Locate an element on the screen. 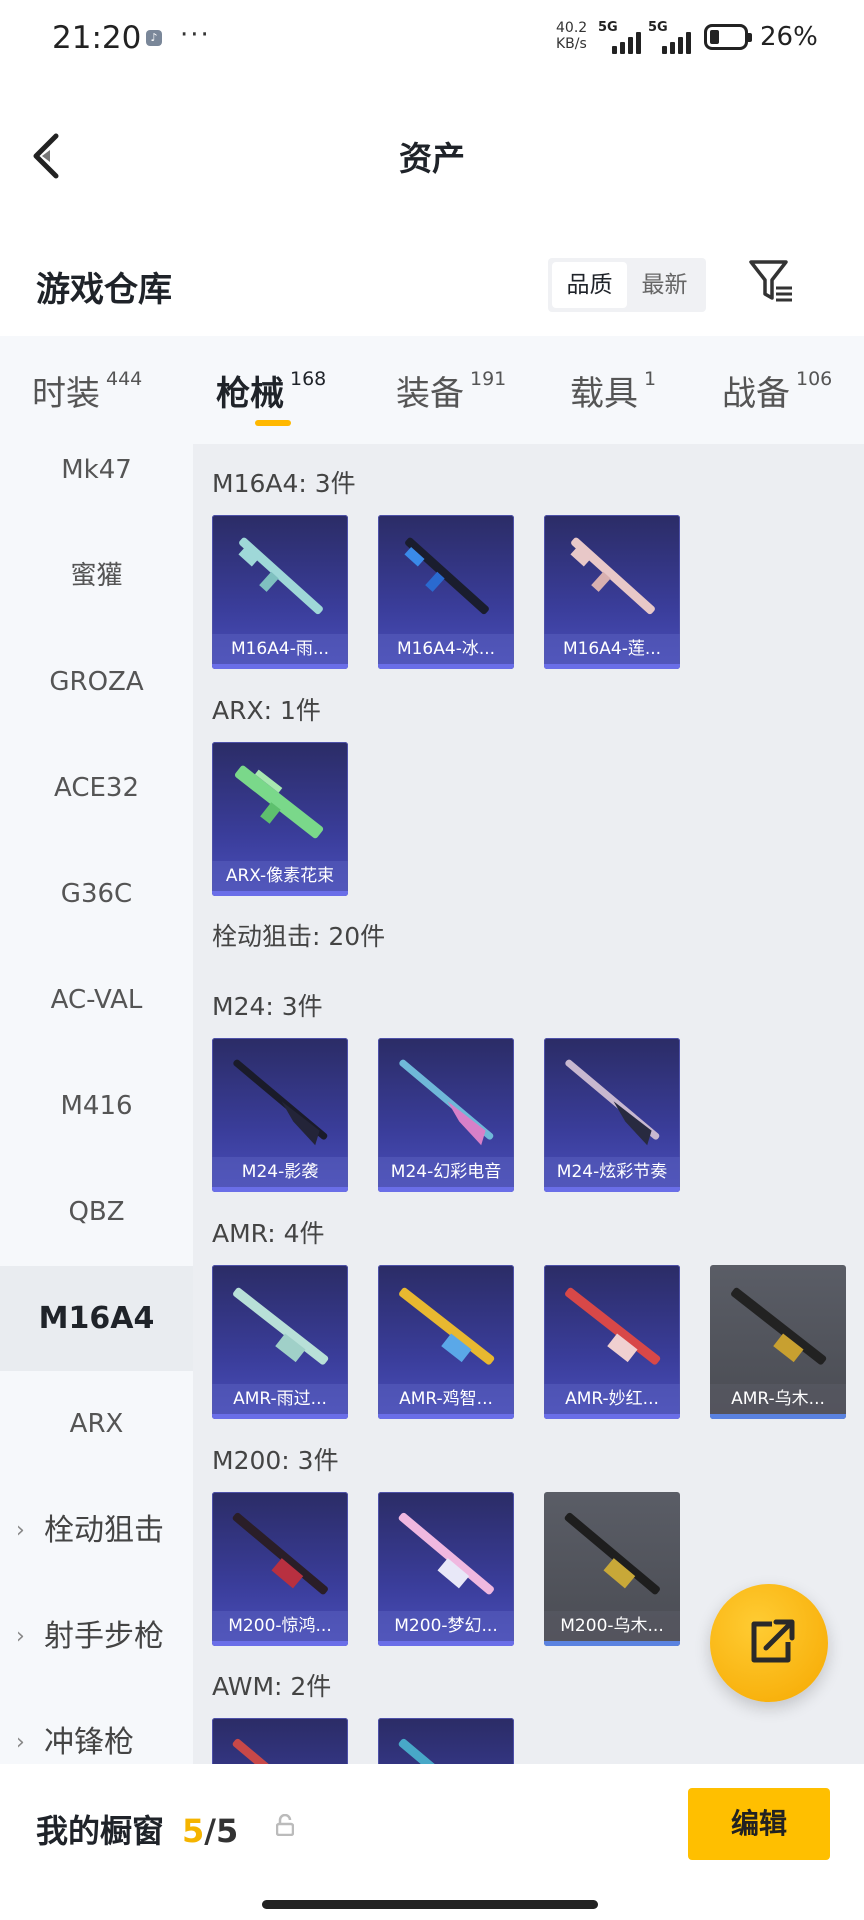 Image resolution: width=864 pixels, height=1920 pixels. tab-fashion: 时装 444 is located at coordinates (87, 390).